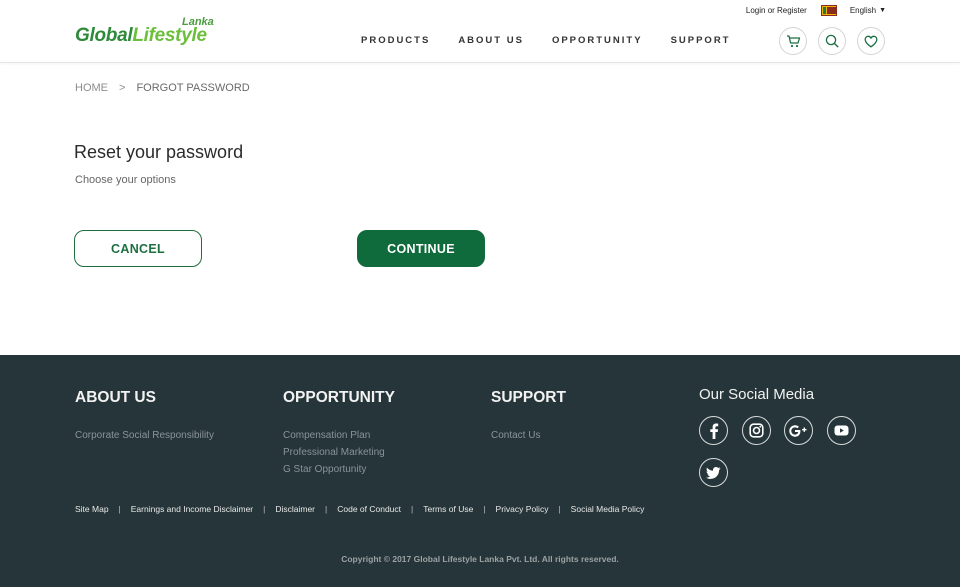  I want to click on cancel-button: CANCEL, so click(138, 248).